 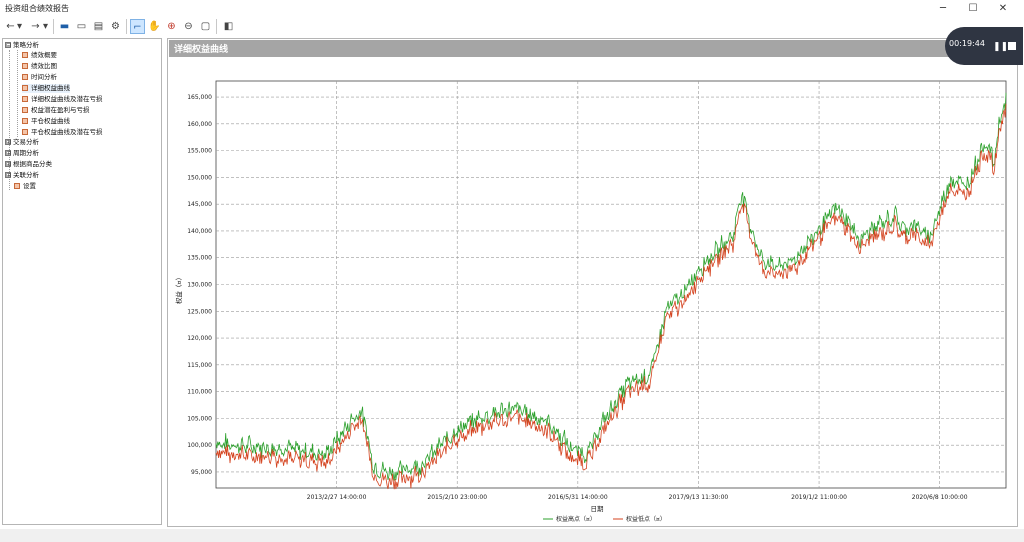 I want to click on tree-item-equity-curve-drawdown: 详细权益曲线及潜在亏损, so click(x=62, y=99).